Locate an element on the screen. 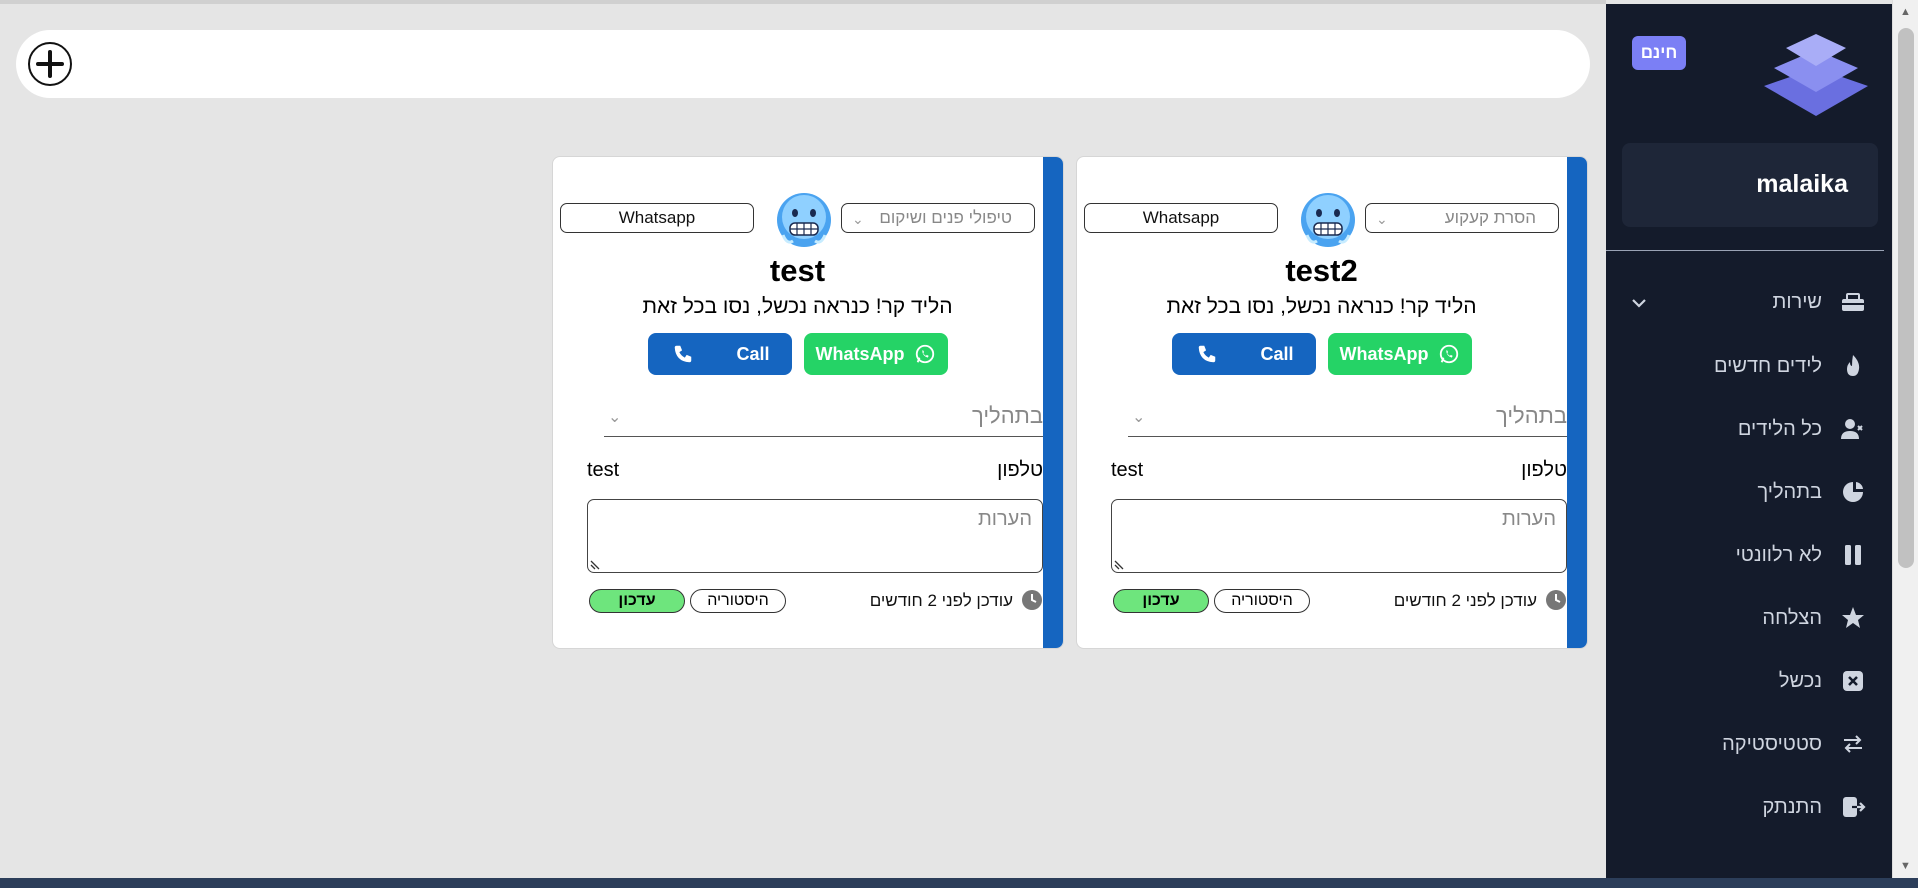 The width and height of the screenshot is (1918, 888). sidebar-item-not-relevant: לא רלוונטי is located at coordinates (1801, 555).